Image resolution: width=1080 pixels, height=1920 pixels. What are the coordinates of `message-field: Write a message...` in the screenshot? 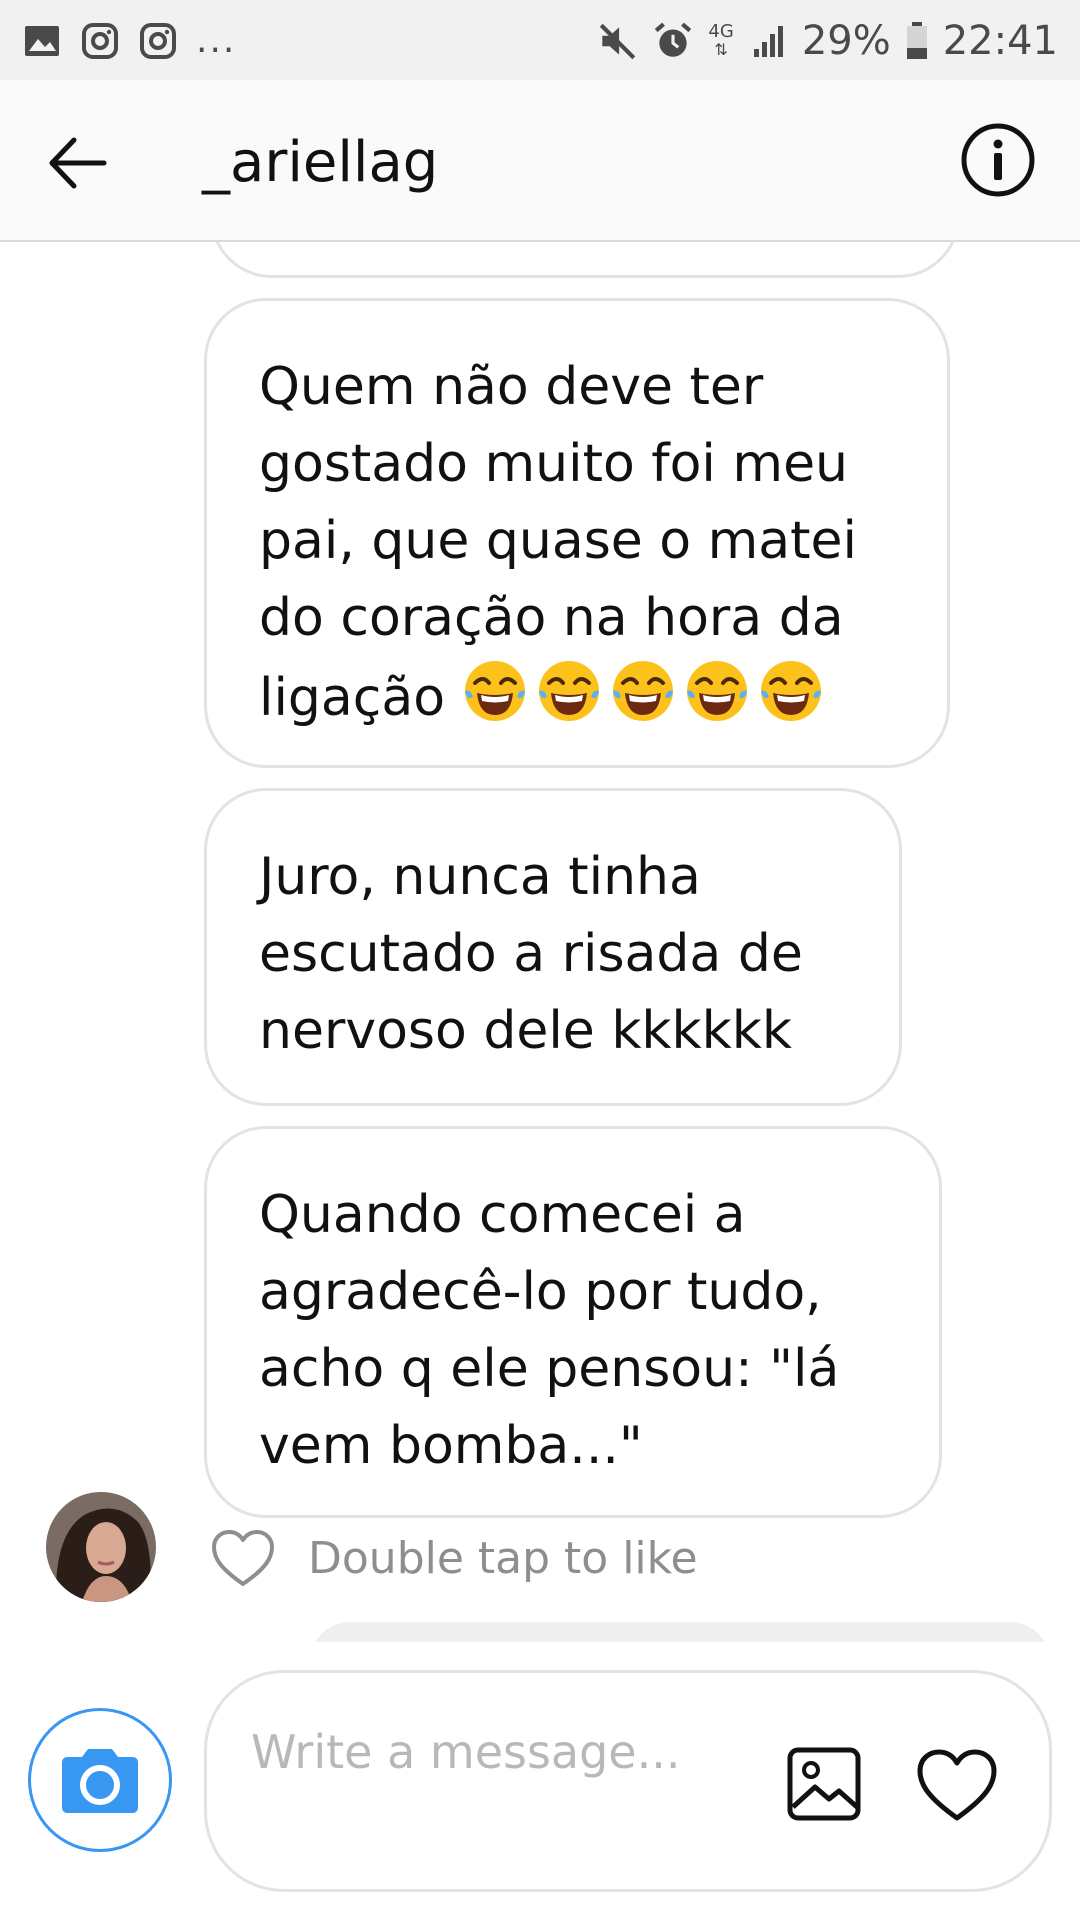 It's located at (628, 1781).